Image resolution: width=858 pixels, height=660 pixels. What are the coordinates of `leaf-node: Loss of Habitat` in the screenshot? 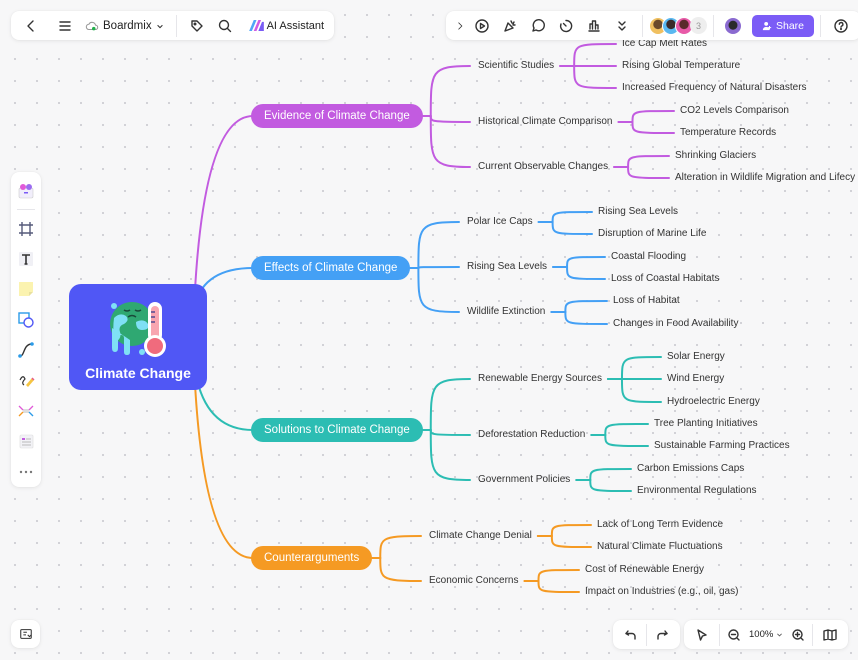 It's located at (646, 301).